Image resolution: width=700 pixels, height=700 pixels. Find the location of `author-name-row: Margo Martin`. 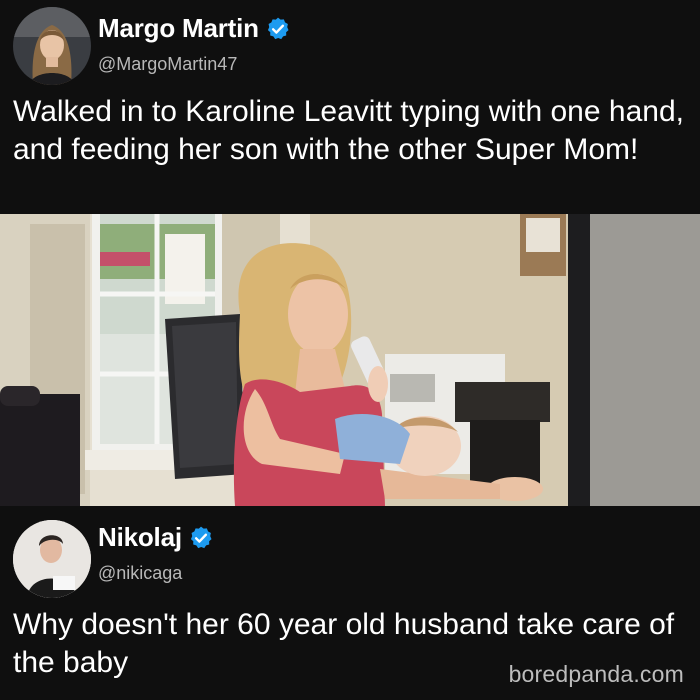

author-name-row: Margo Martin is located at coordinates (194, 28).